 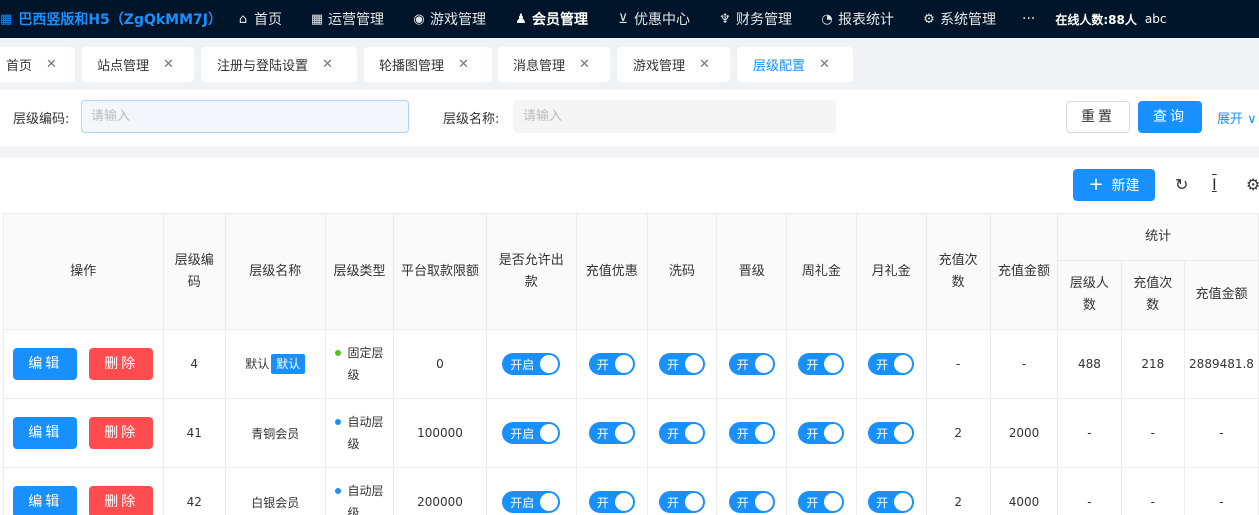 I want to click on online-count: 在线人数:88人, so click(x=1096, y=19).